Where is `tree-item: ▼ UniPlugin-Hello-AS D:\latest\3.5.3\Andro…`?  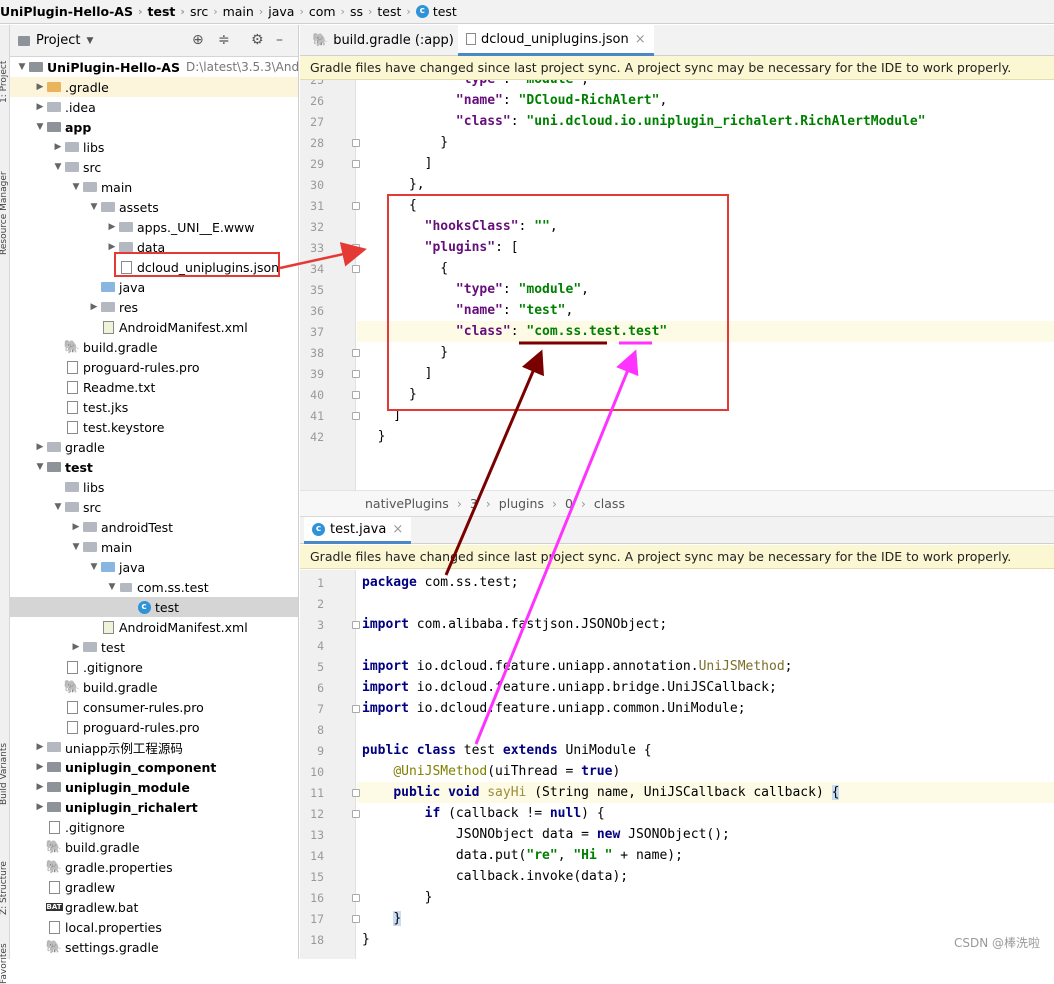
tree-item: ▼ UniPlugin-Hello-AS D:\latest\3.5.3\Andro… is located at coordinates (154, 67).